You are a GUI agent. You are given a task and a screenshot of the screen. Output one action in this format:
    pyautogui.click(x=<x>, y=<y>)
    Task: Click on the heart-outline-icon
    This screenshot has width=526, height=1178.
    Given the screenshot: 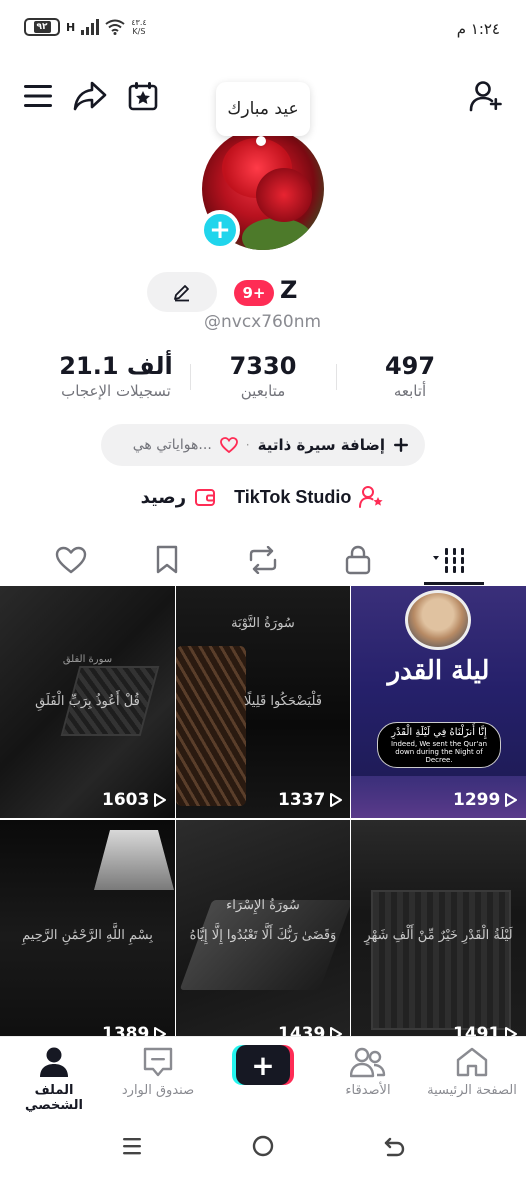 What is the action you would take?
    pyautogui.click(x=71, y=560)
    